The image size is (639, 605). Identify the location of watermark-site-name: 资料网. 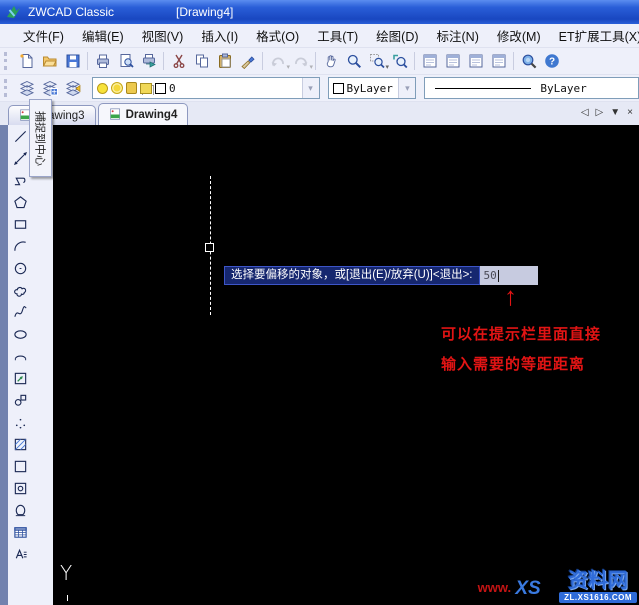
(598, 581).